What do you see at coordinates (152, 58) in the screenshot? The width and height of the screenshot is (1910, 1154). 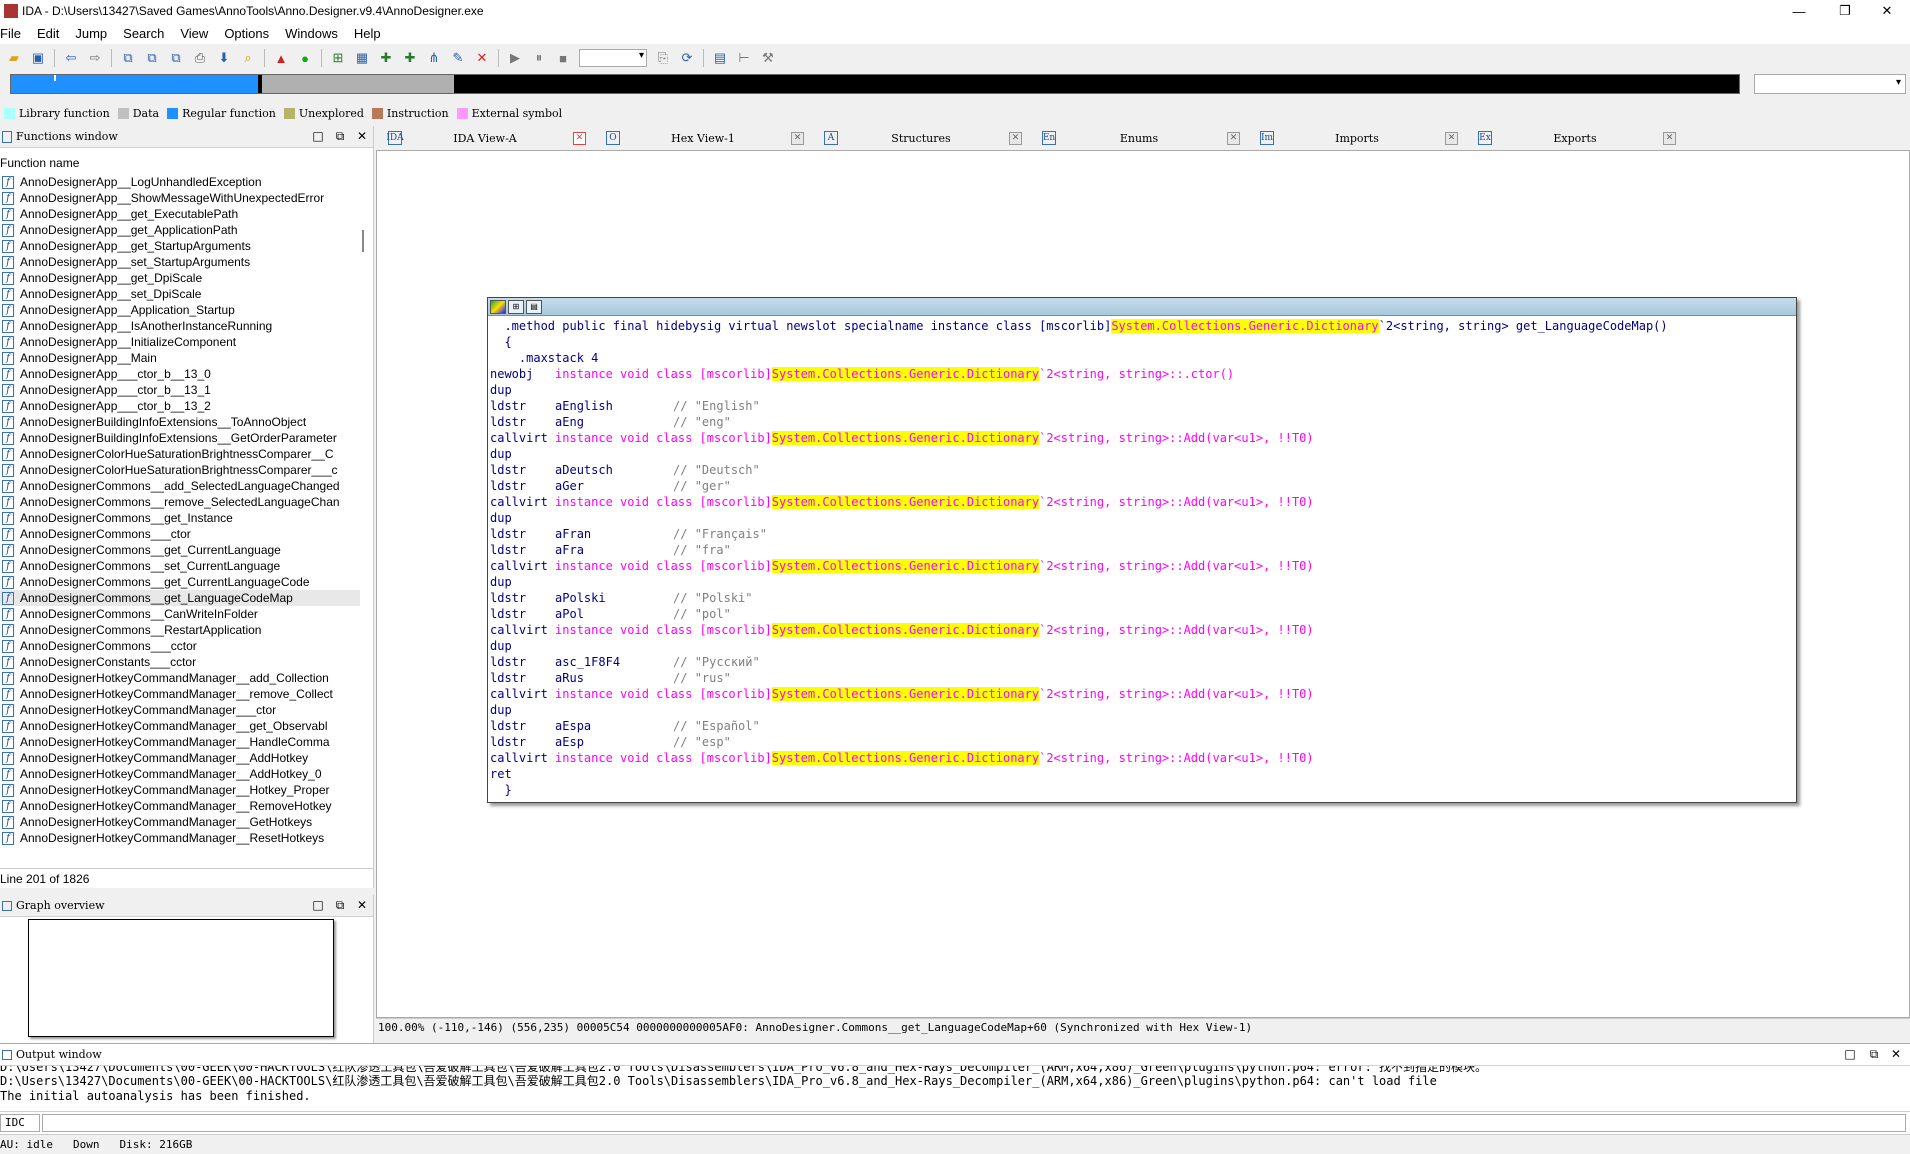 I see `text-search-icon: ⧉` at bounding box center [152, 58].